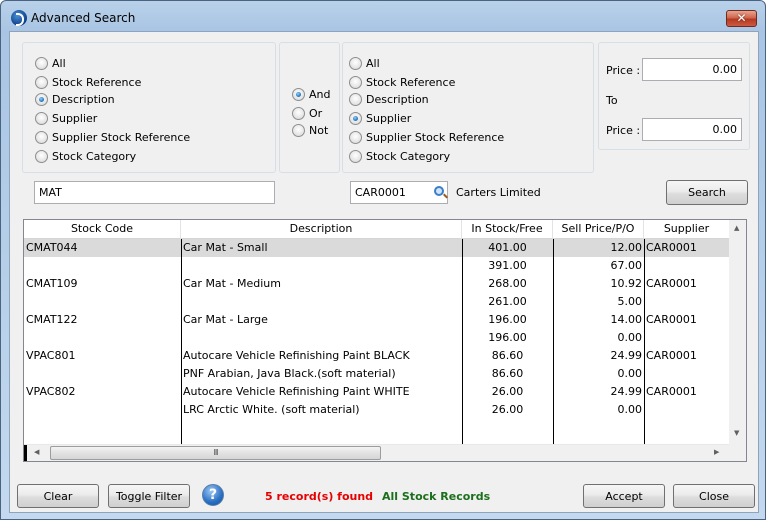 The image size is (766, 520). Describe the element at coordinates (149, 496) in the screenshot. I see `toggle-filter-button: Toggle Filter` at that location.